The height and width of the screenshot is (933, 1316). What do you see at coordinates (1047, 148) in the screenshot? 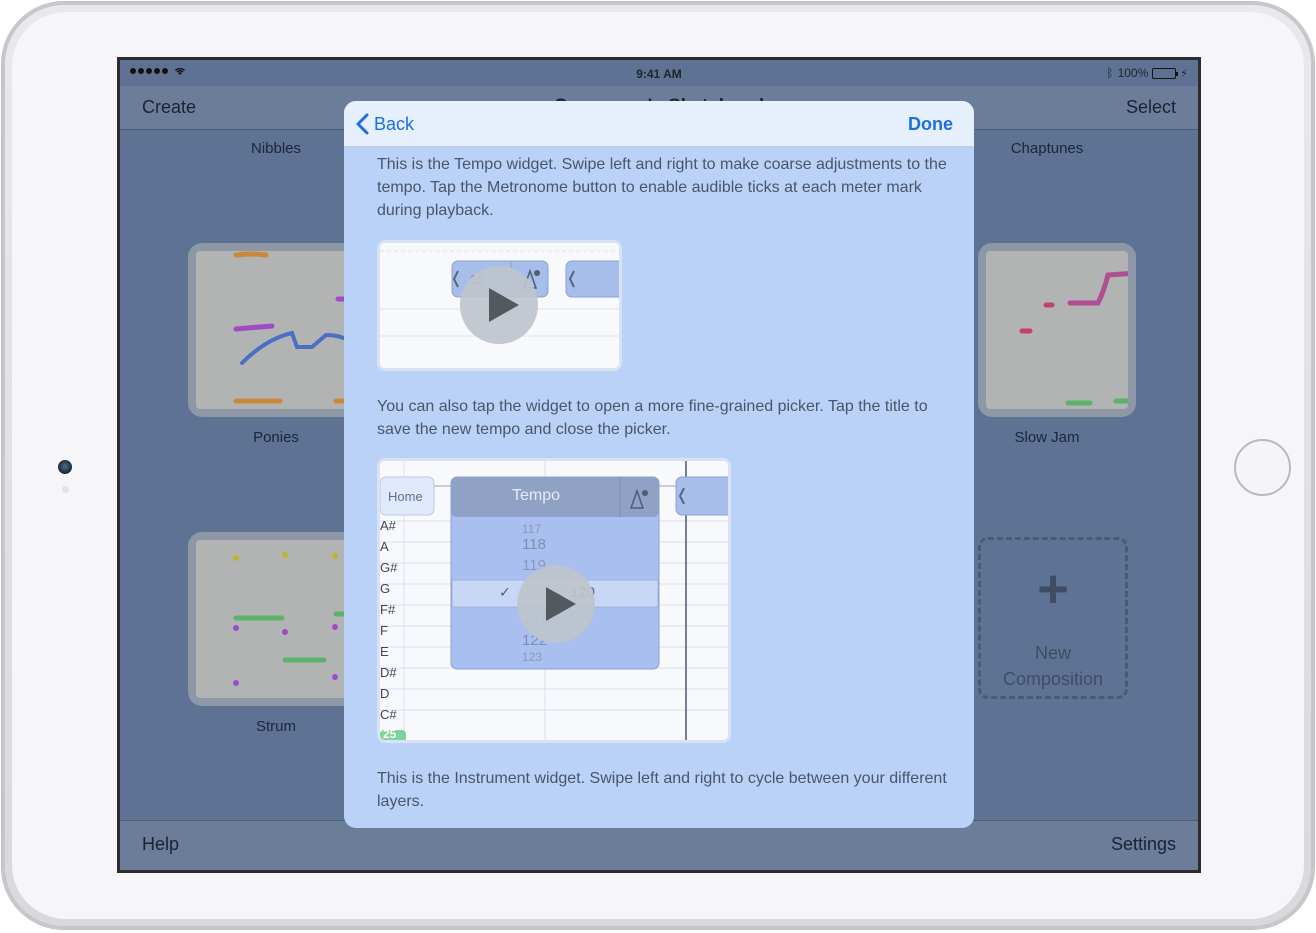
I see `tile-label-chaptunes: Chaptunes` at bounding box center [1047, 148].